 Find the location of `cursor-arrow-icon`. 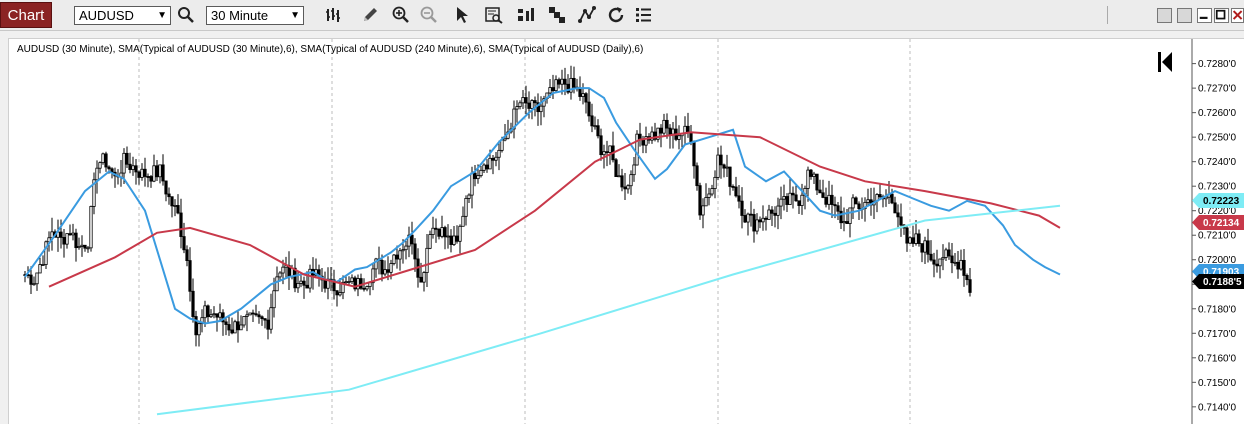

cursor-arrow-icon is located at coordinates (462, 15).